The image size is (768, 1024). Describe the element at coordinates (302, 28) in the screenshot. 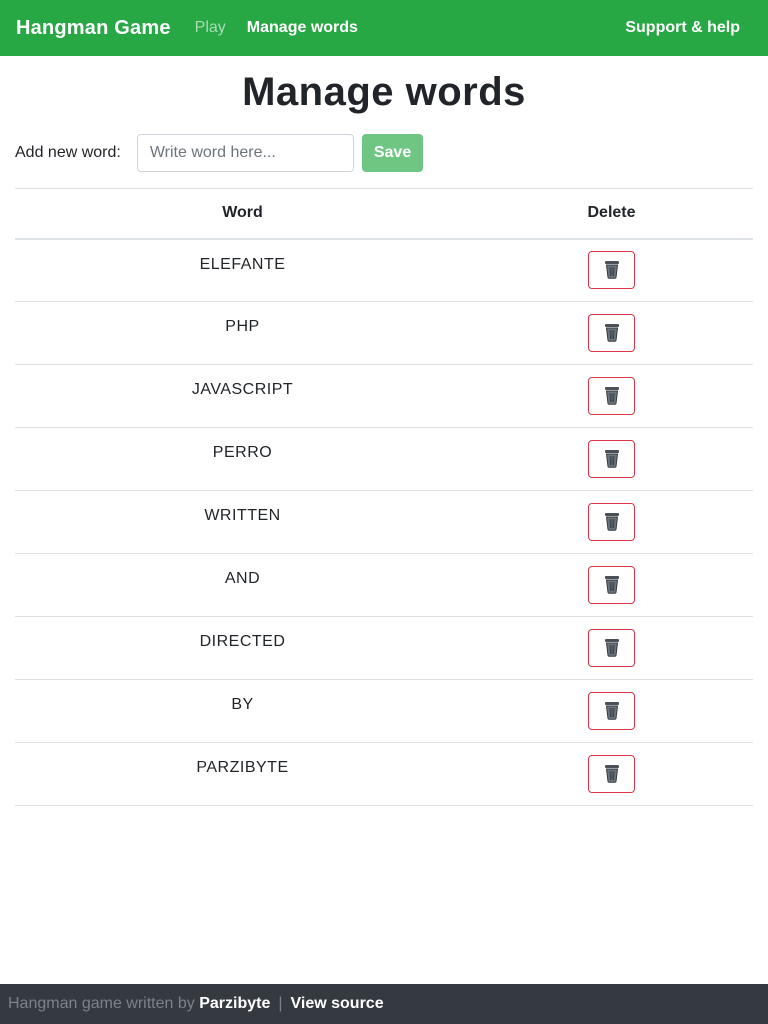

I see `nav-link-manage-words: Manage words` at that location.